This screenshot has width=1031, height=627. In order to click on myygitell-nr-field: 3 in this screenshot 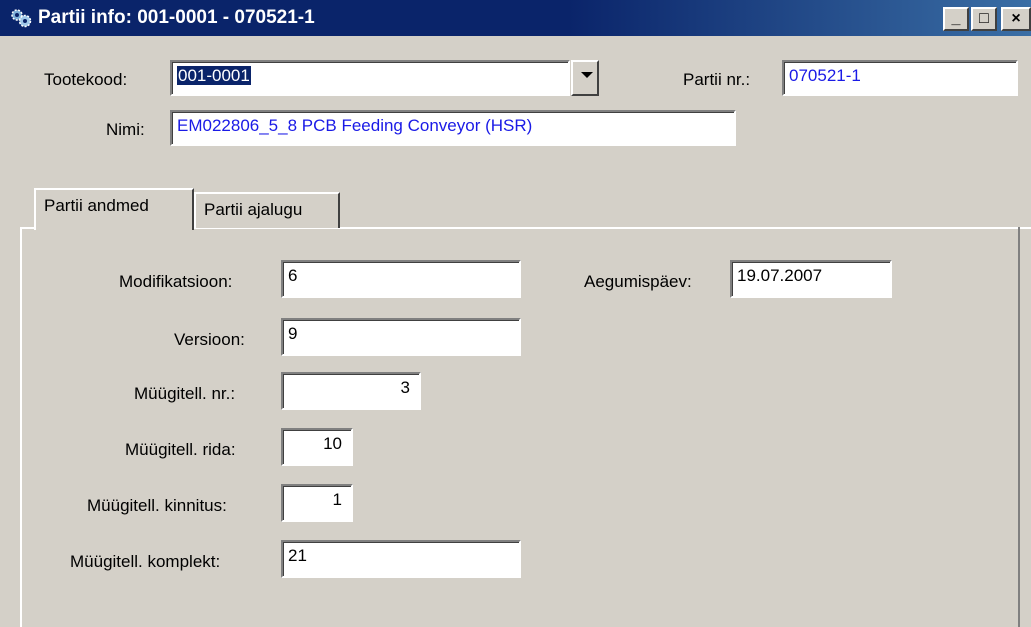, I will do `click(351, 391)`.